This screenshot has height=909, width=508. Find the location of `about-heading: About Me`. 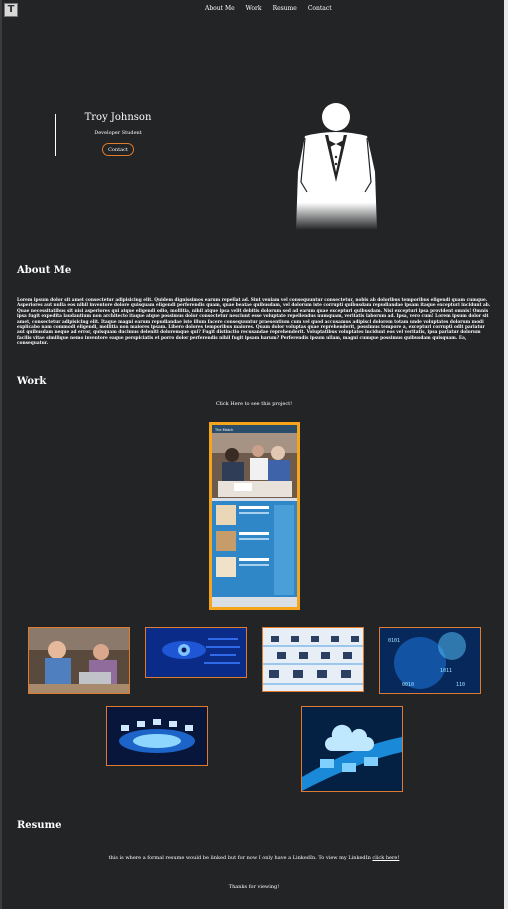

about-heading: About Me is located at coordinates (44, 270).